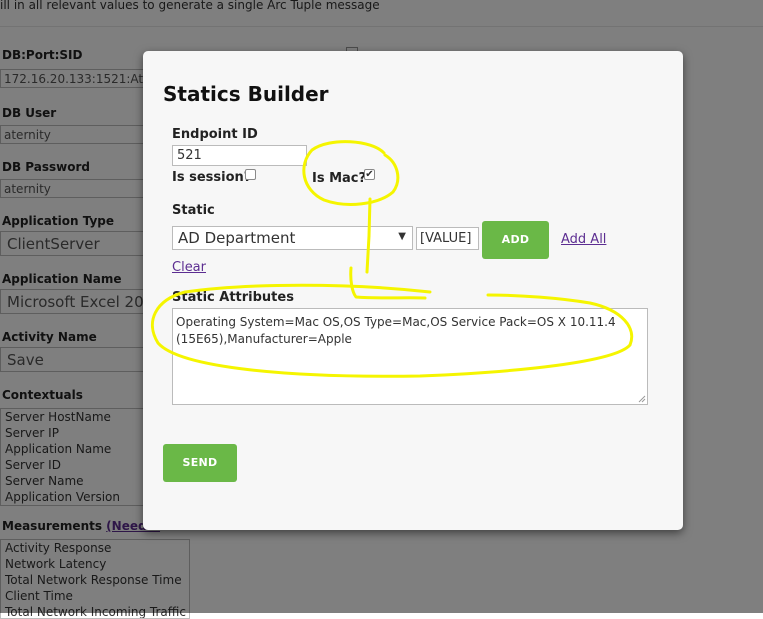  What do you see at coordinates (515, 240) in the screenshot?
I see `add-button: ADD` at bounding box center [515, 240].